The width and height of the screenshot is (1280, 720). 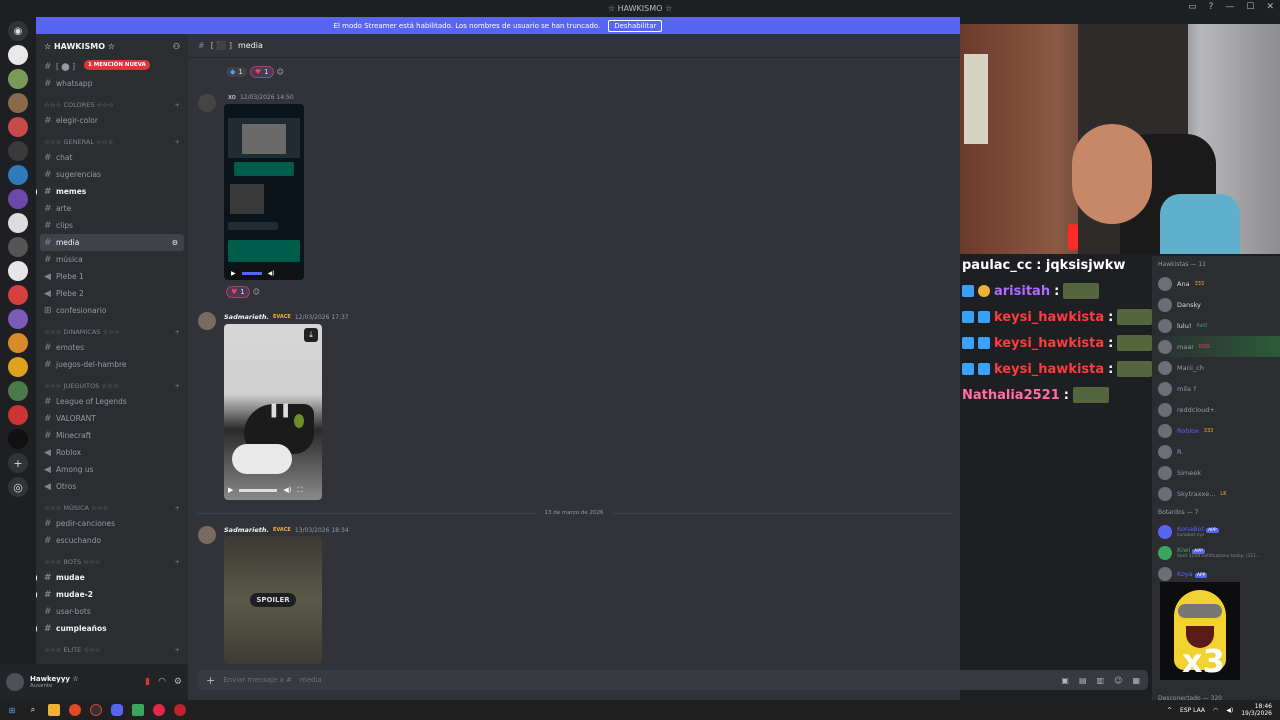 What do you see at coordinates (1101, 680) in the screenshot?
I see `sticker-icon: ▥` at bounding box center [1101, 680].